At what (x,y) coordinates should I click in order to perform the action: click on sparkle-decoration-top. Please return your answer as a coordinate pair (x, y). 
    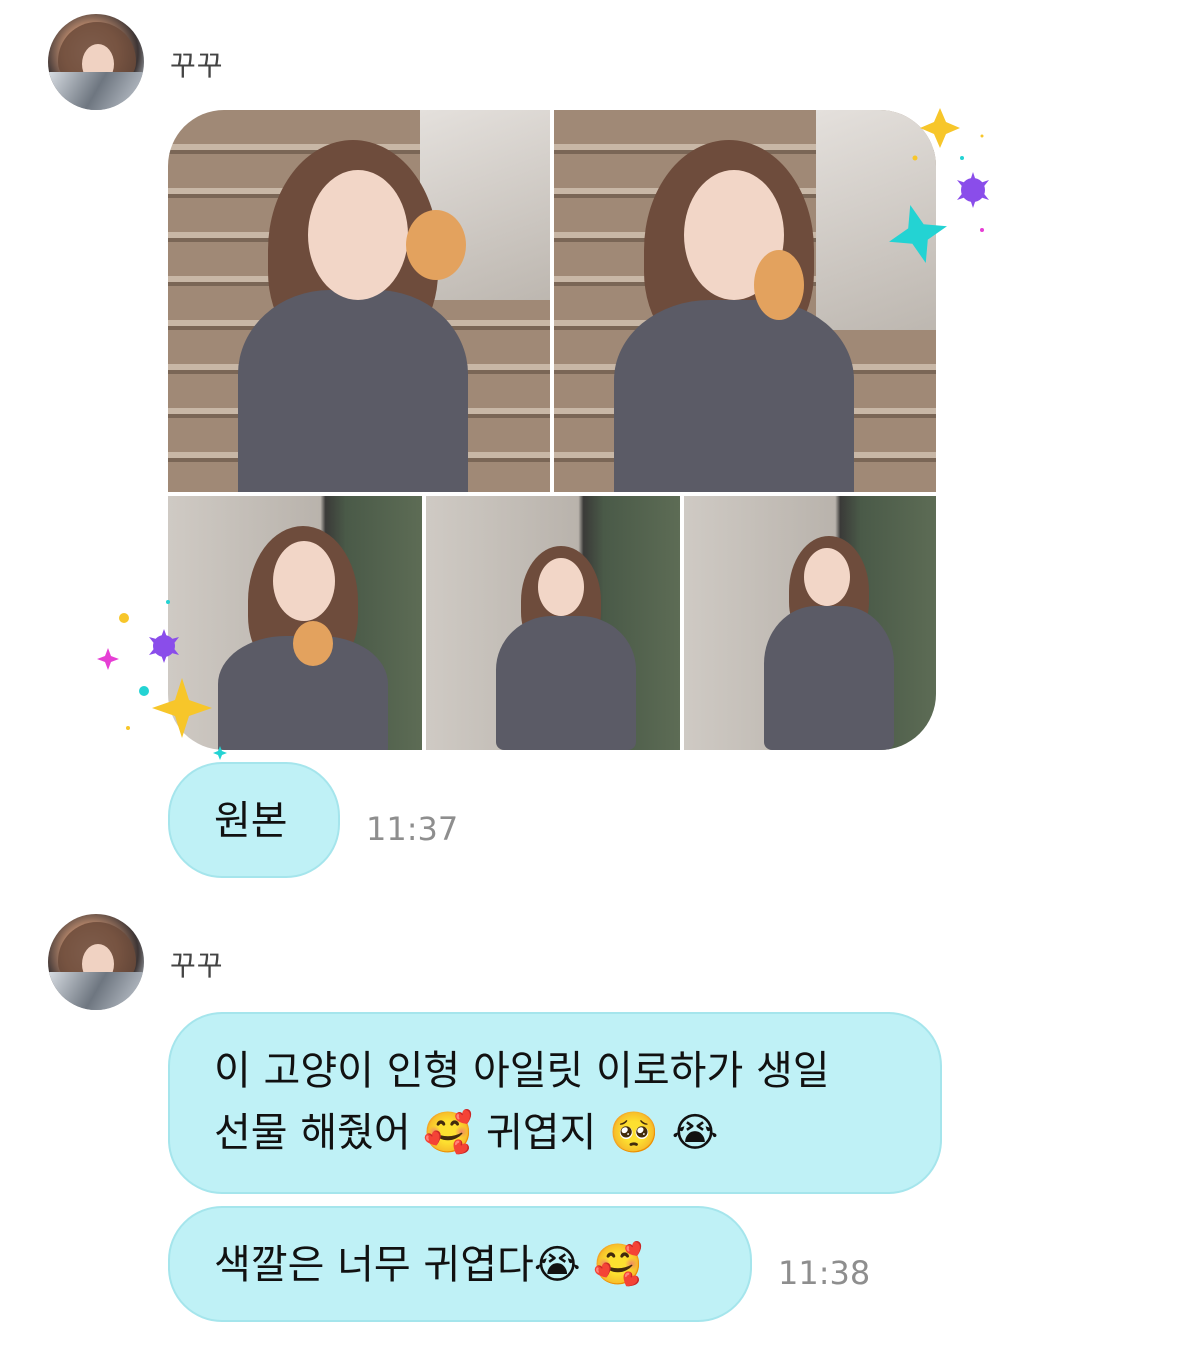
    Looking at the image, I should click on (939, 185).